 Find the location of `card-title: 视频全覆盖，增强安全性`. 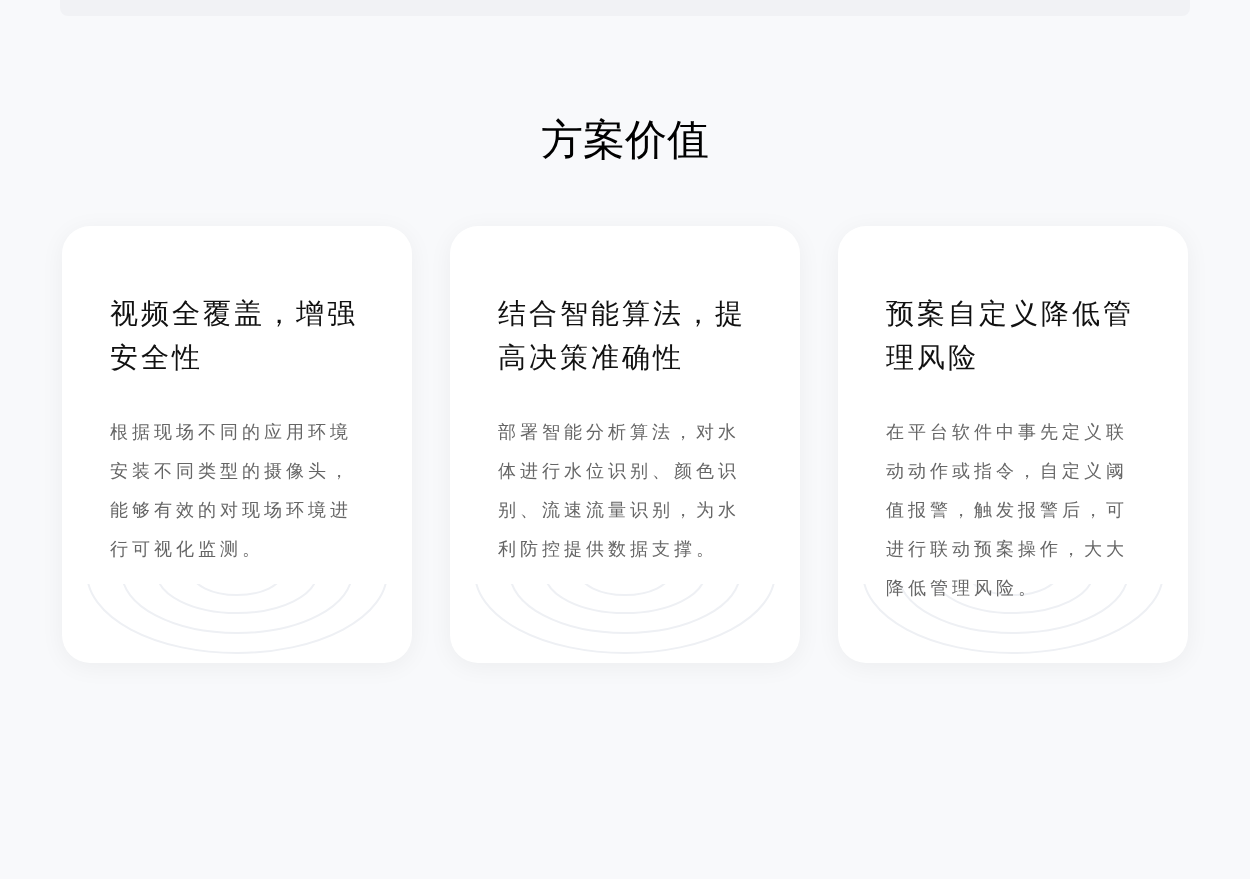

card-title: 视频全覆盖，增强安全性 is located at coordinates (234, 336).